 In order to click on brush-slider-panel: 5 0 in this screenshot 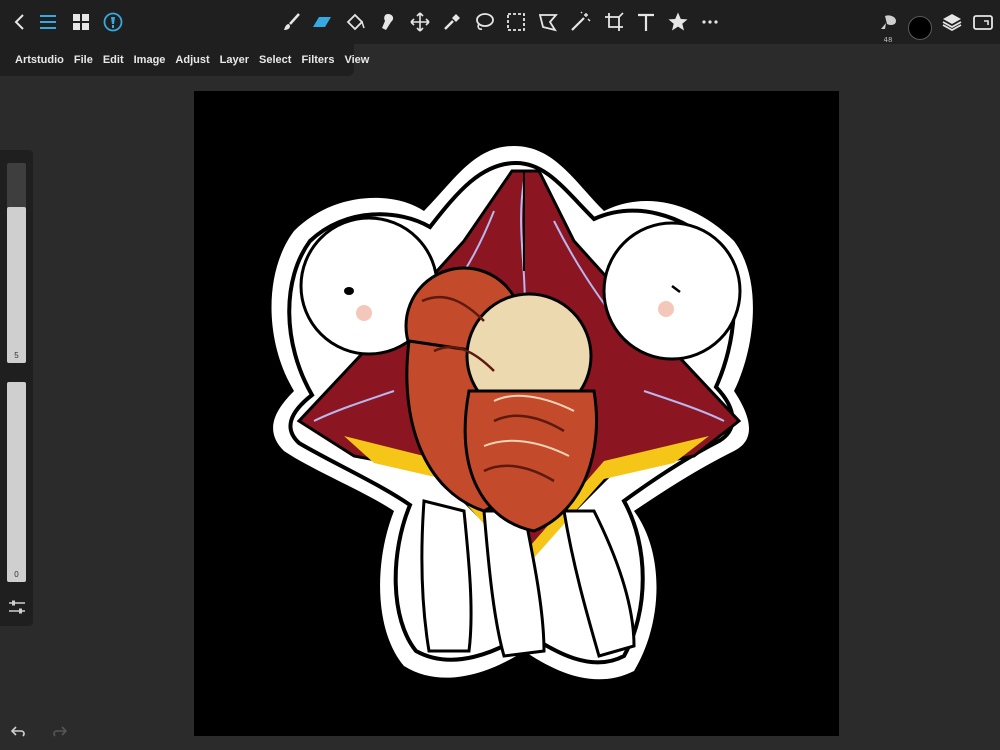, I will do `click(16, 388)`.